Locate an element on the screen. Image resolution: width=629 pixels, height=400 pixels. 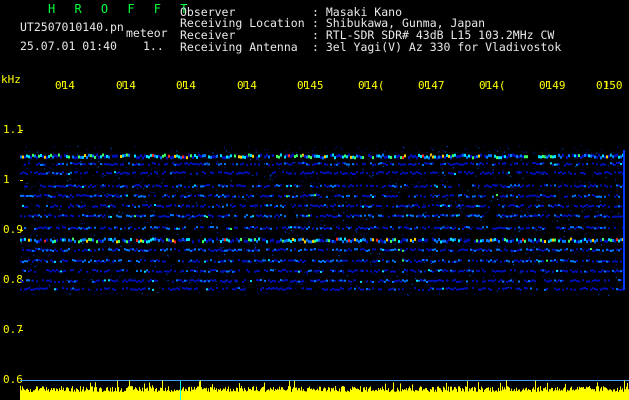
datetime-label: 25.07.01 01:40 is located at coordinates (68, 46).